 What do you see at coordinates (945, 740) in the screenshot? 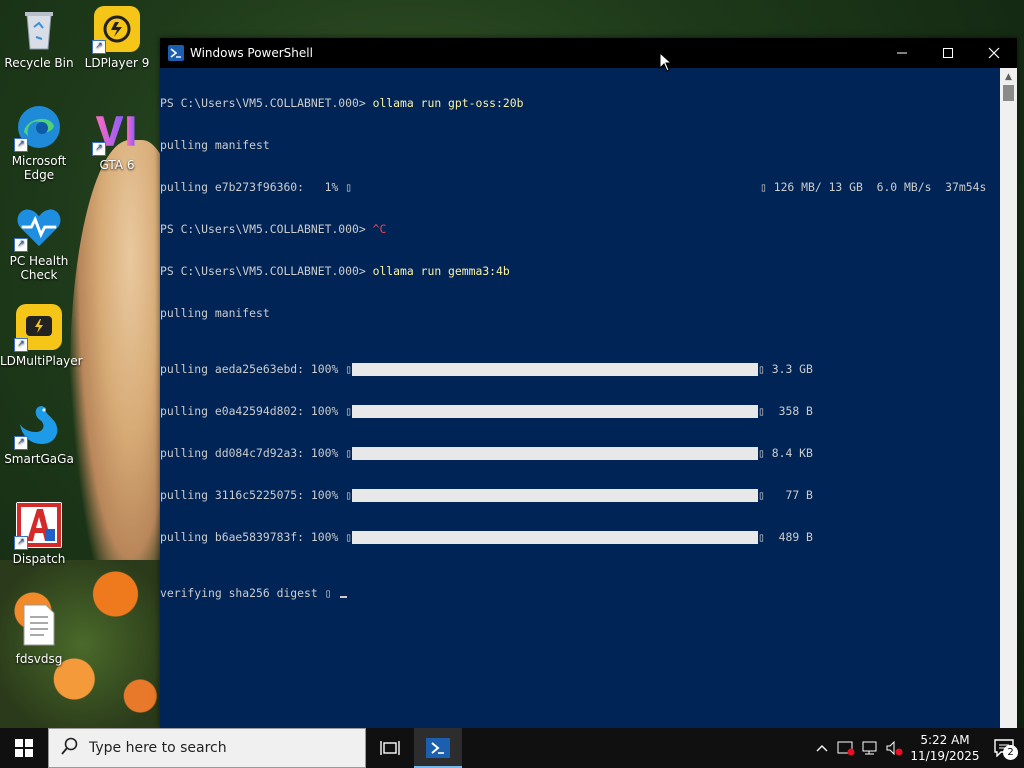
I see `clock-time: 5:22 AM` at bounding box center [945, 740].